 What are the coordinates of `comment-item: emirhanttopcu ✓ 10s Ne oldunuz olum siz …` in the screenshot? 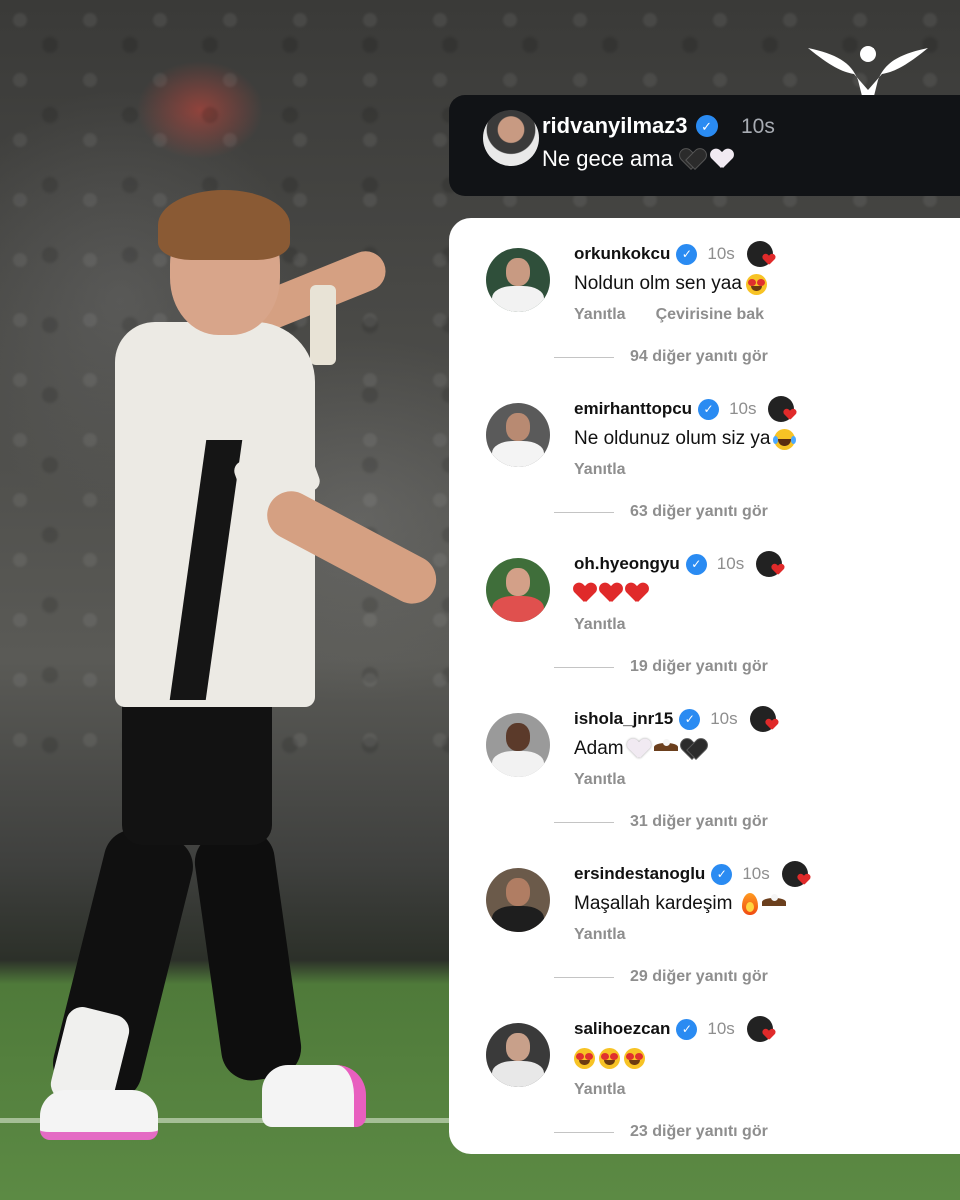 It's located at (704, 450).